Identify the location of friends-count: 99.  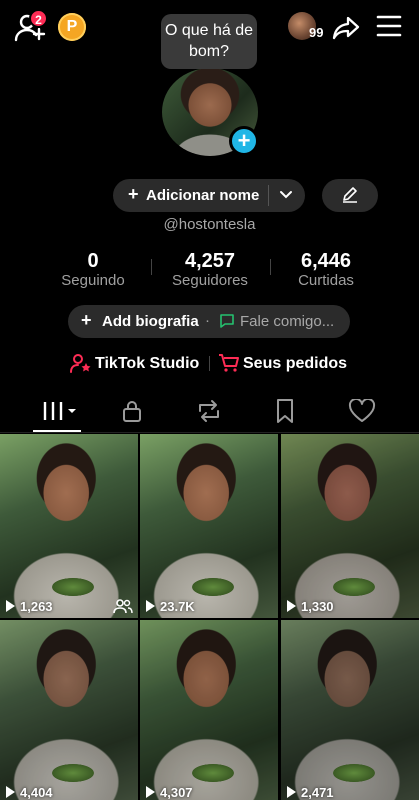
(316, 32).